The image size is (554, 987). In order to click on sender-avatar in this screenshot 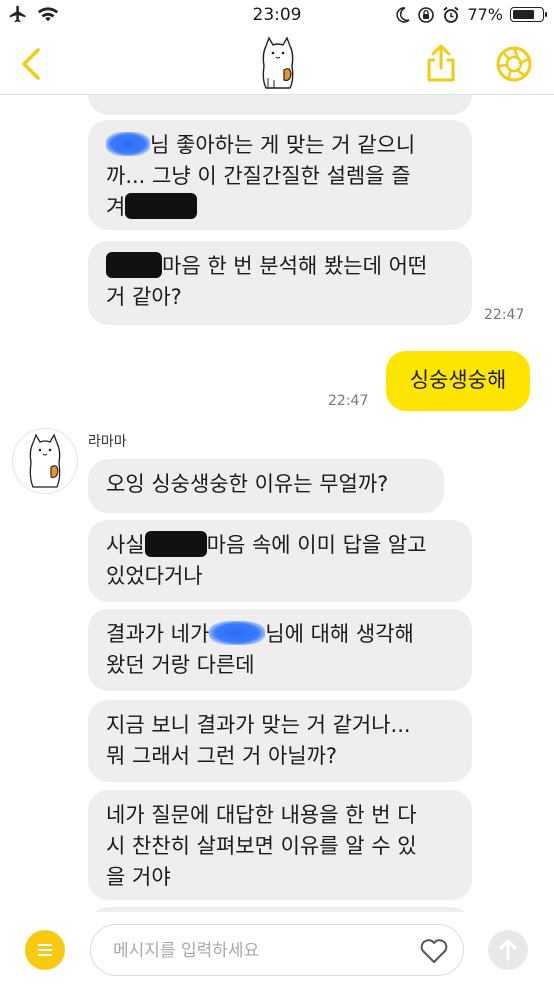, I will do `click(45, 461)`.